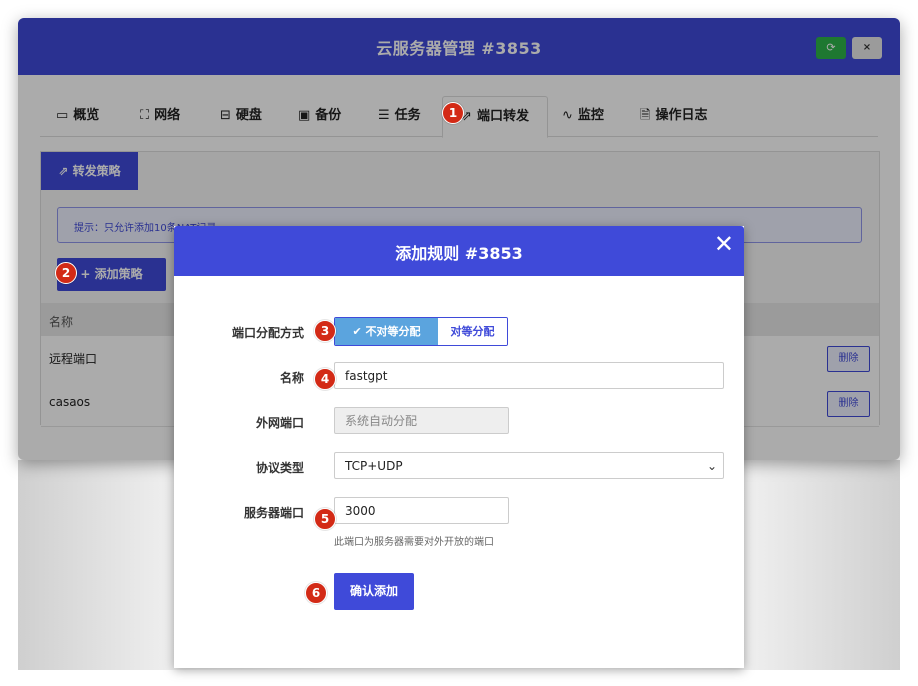 The height and width of the screenshot is (686, 918). Describe the element at coordinates (459, 253) in the screenshot. I see `dialog-title: 添加规则 #3853` at that location.